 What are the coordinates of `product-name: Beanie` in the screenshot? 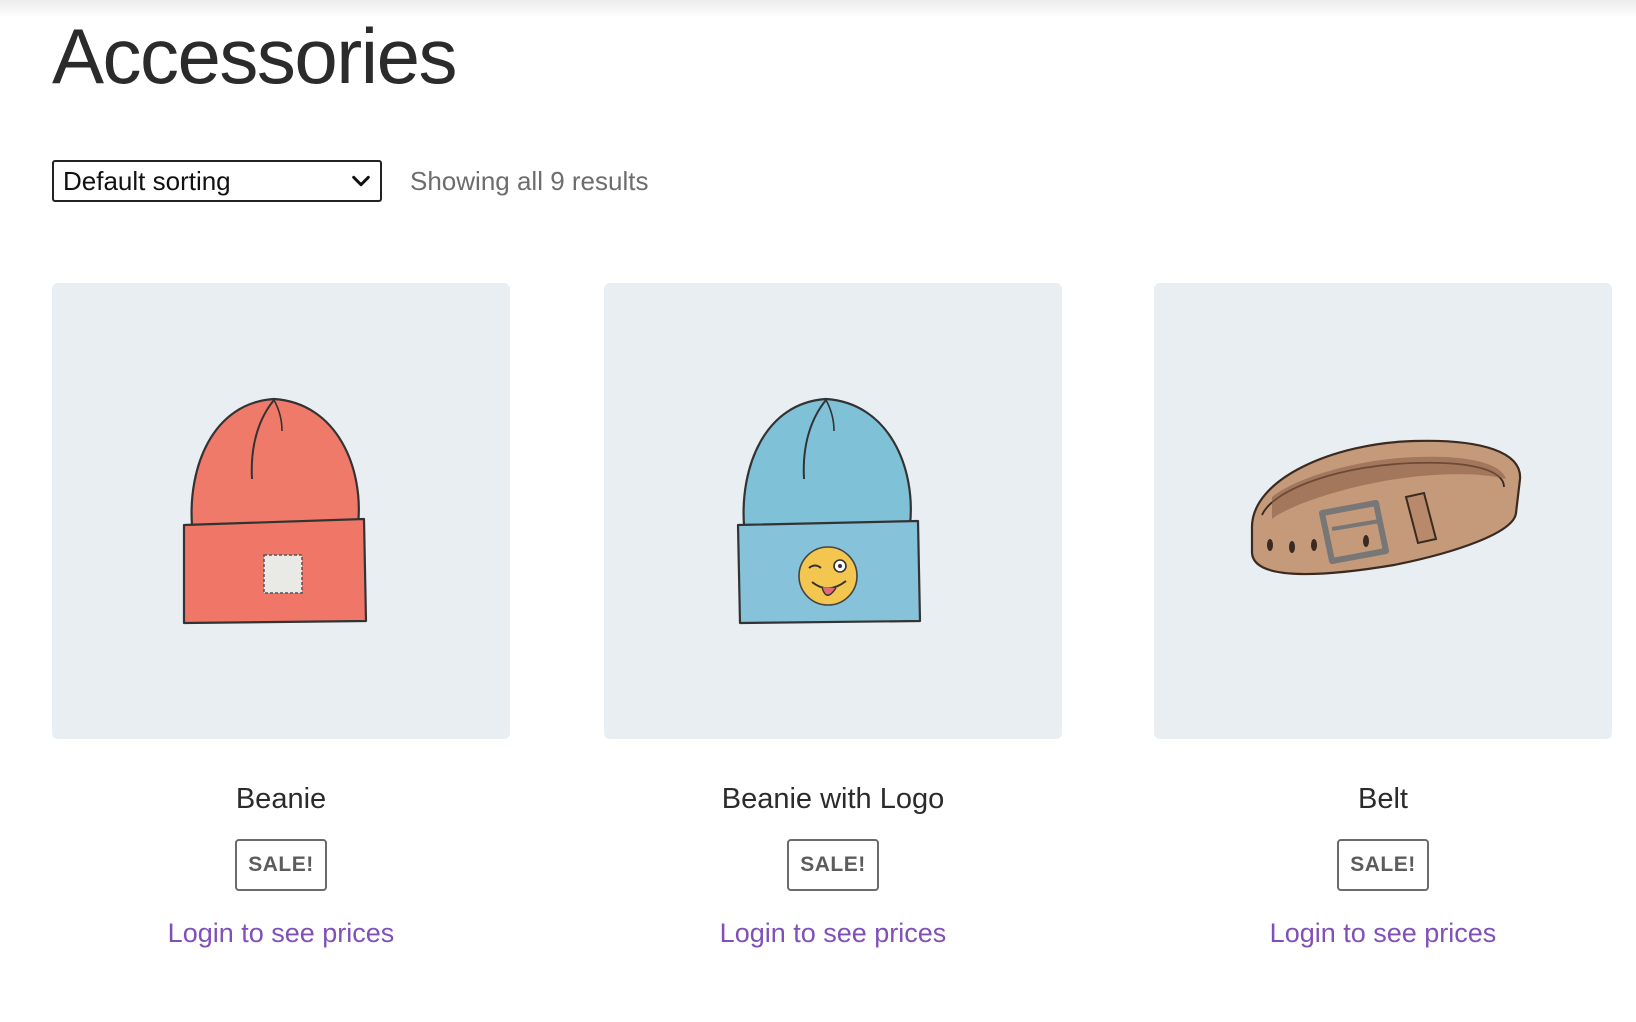 It's located at (281, 799).